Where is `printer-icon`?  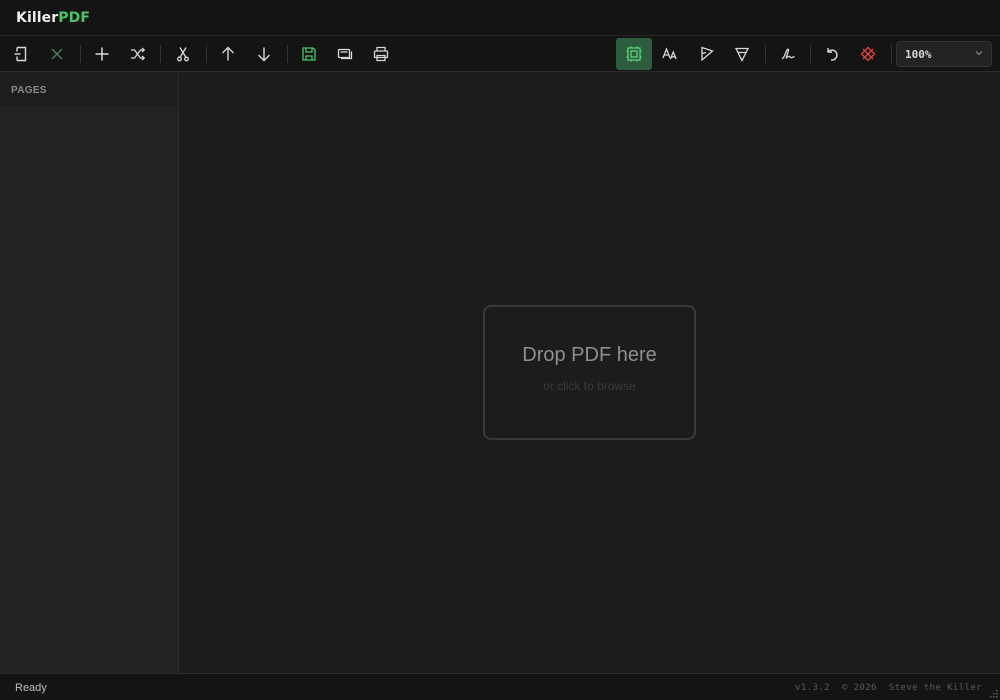
printer-icon is located at coordinates (381, 54).